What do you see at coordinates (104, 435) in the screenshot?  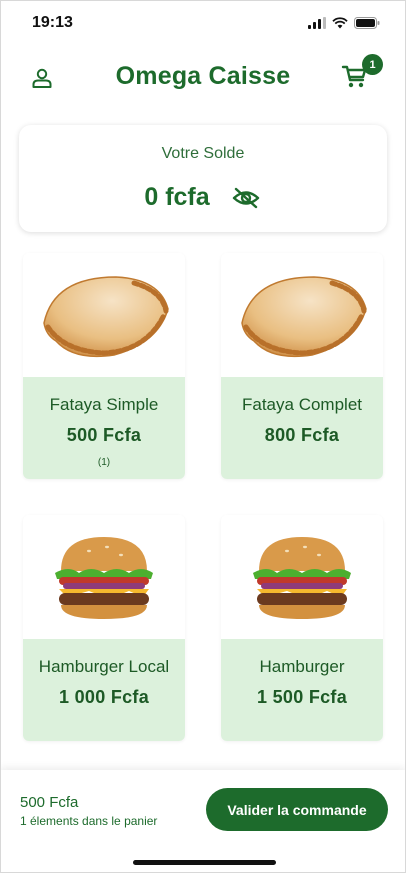 I see `product-price: 500 Fcfa` at bounding box center [104, 435].